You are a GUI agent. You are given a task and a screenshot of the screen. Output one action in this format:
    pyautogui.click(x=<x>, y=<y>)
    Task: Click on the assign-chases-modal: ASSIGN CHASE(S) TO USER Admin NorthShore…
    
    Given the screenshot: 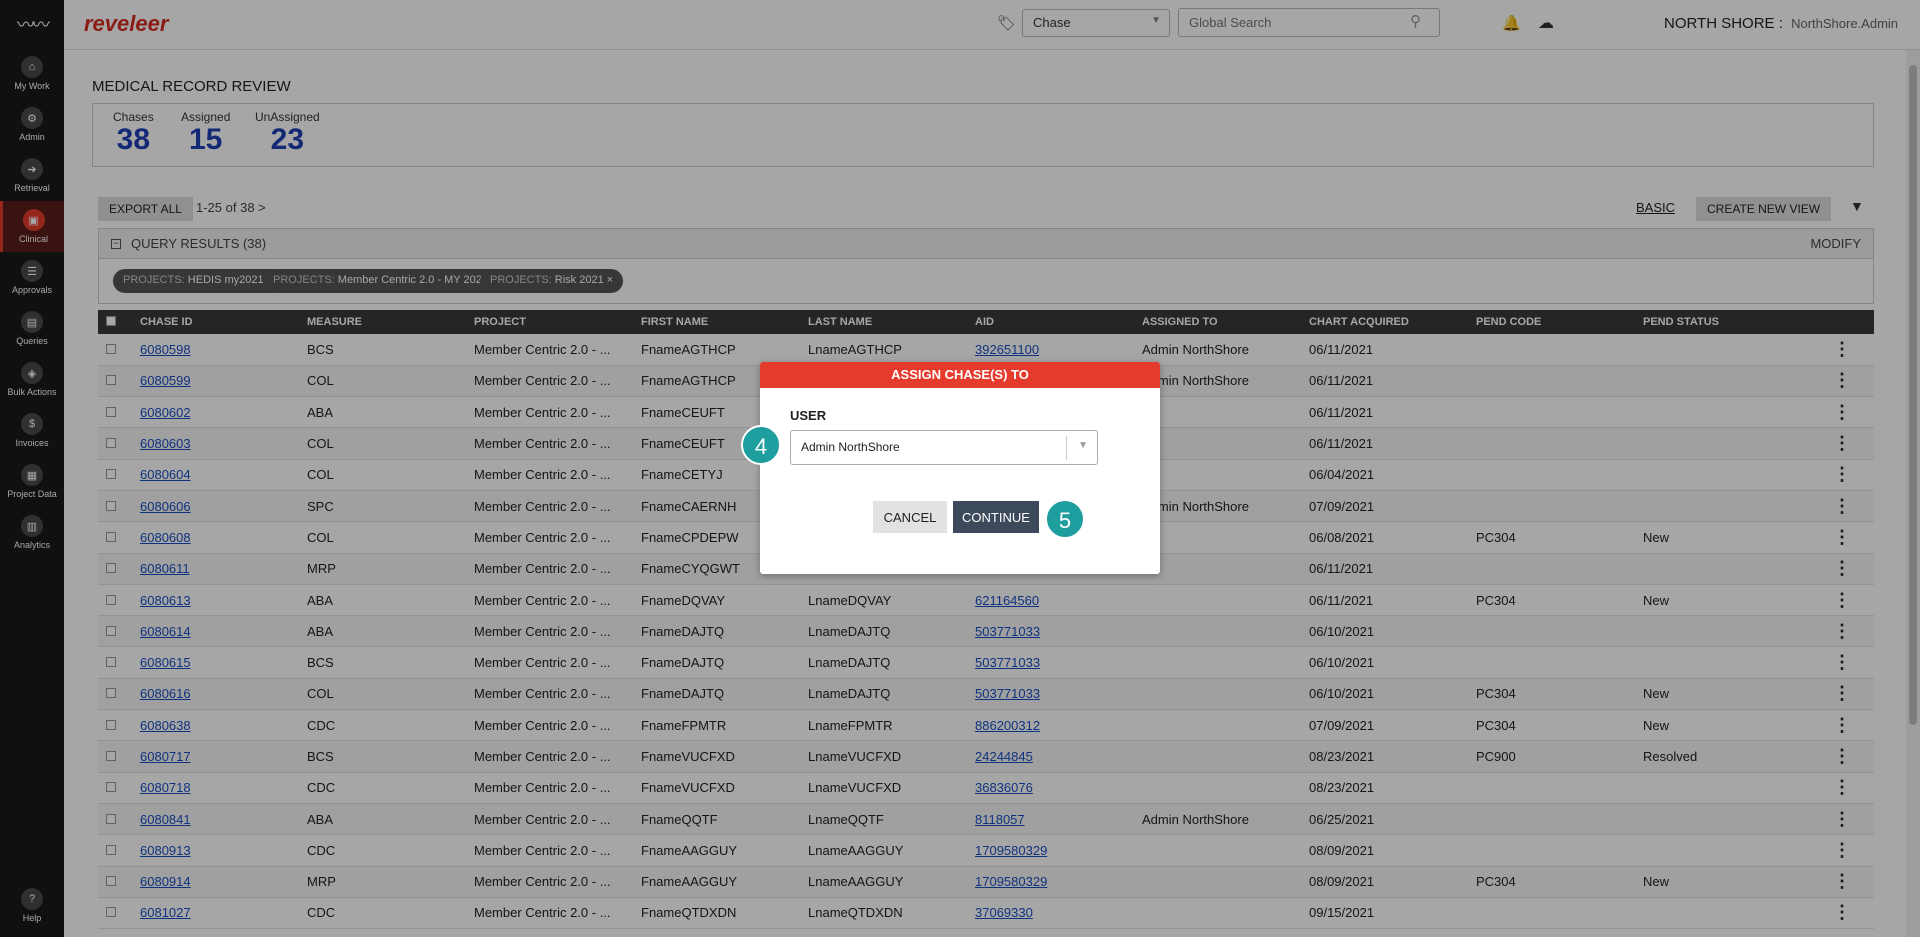 What is the action you would take?
    pyautogui.click(x=960, y=468)
    